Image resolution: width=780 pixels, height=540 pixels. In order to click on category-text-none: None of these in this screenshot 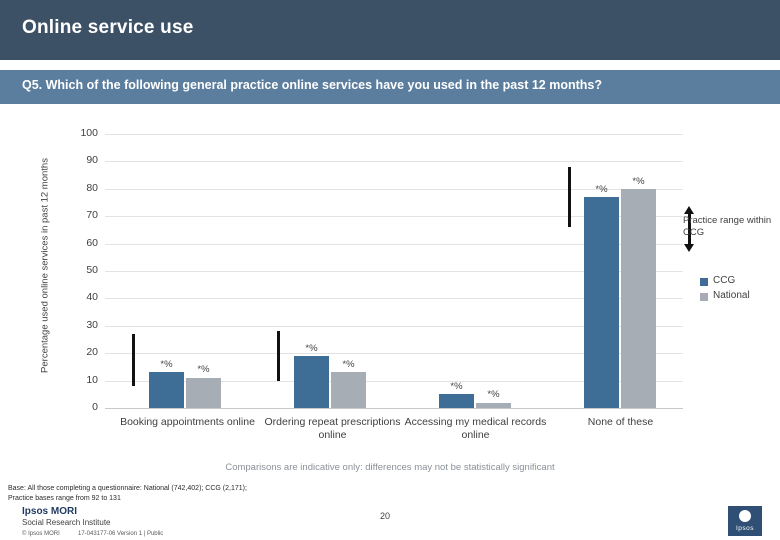, I will do `click(620, 422)`.